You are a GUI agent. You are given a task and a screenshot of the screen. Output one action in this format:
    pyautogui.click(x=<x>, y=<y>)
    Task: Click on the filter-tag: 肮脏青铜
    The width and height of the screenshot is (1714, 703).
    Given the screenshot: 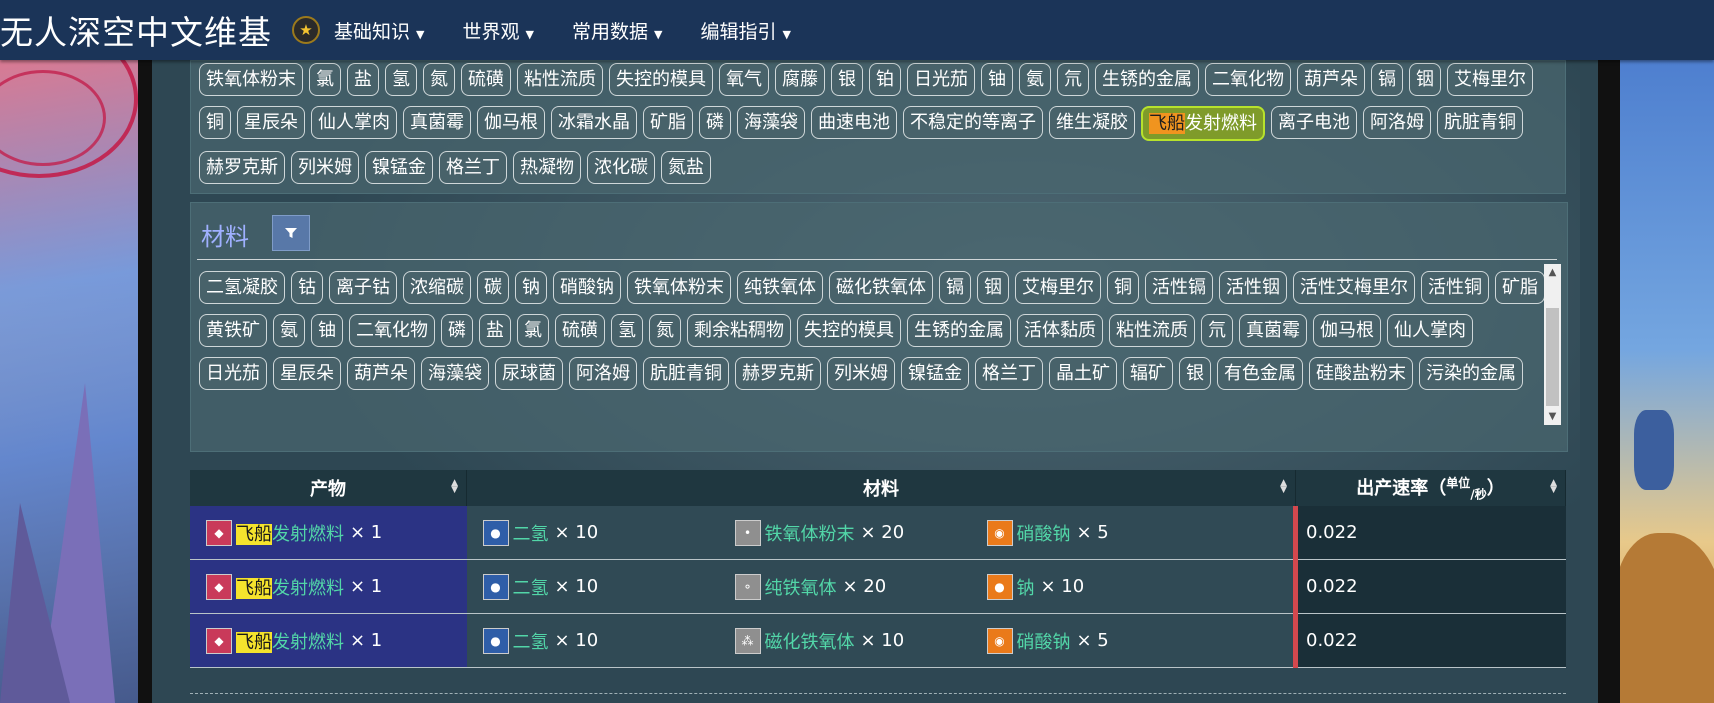 What is the action you would take?
    pyautogui.click(x=1480, y=122)
    